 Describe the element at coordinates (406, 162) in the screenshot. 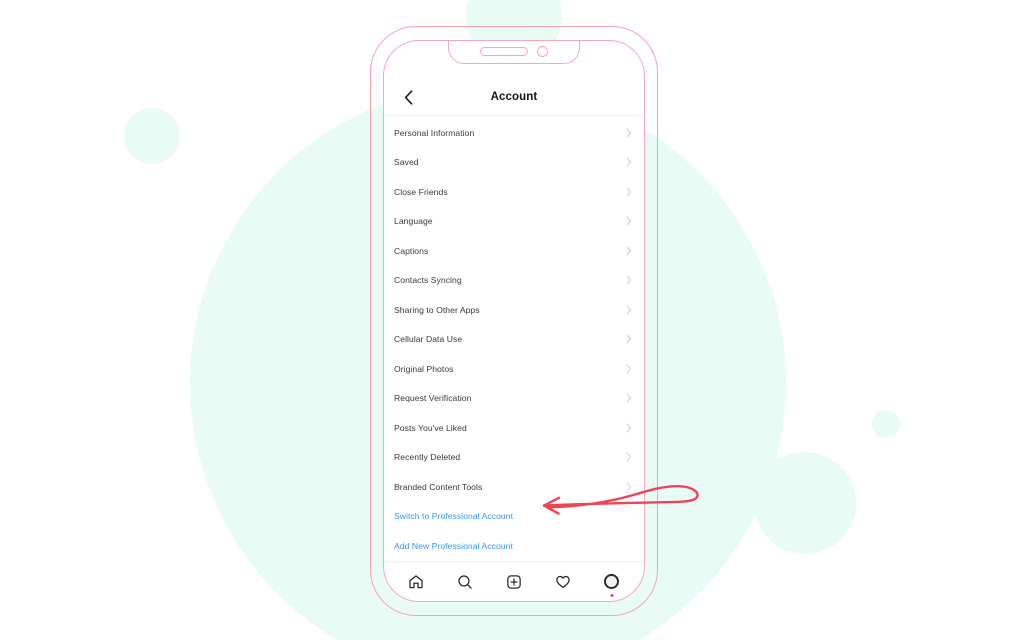

I see `list-item-label: Saved` at that location.